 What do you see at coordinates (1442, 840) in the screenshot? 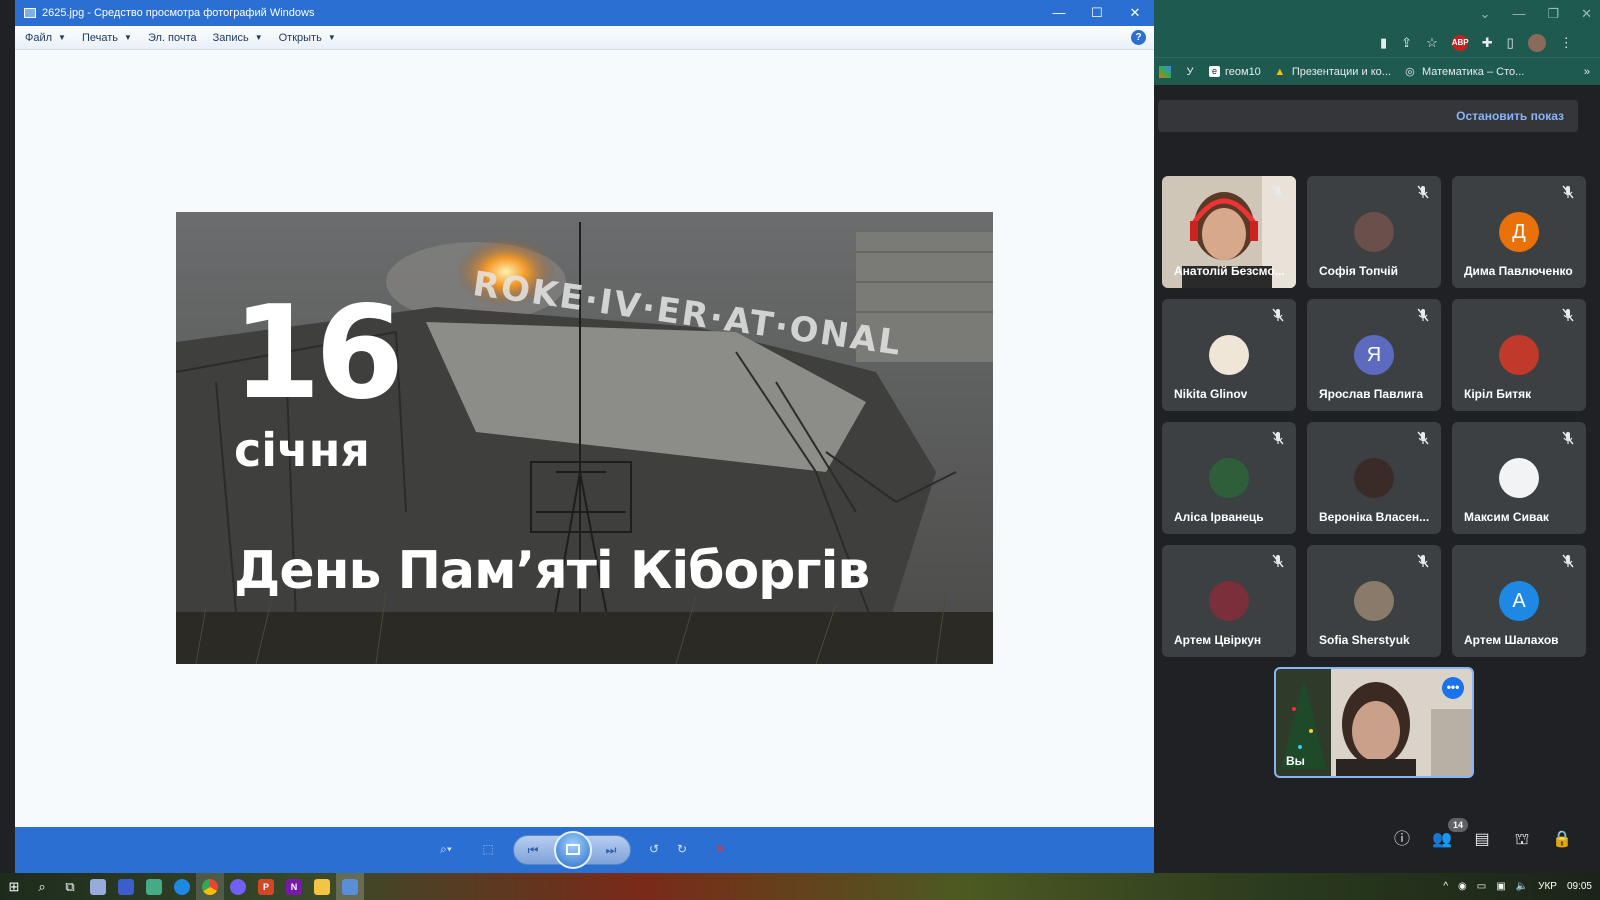
I see `people-icon: 👥` at bounding box center [1442, 840].